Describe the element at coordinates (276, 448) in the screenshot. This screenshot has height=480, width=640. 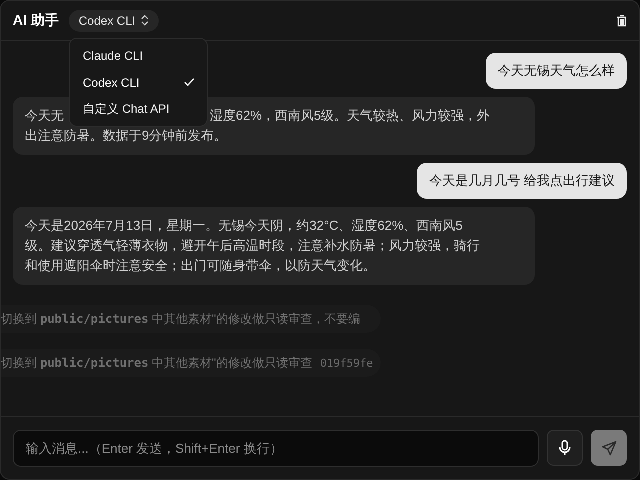
I see `message-input: 输入消息...（Enter 发送，Shift+Enter 换行）` at that location.